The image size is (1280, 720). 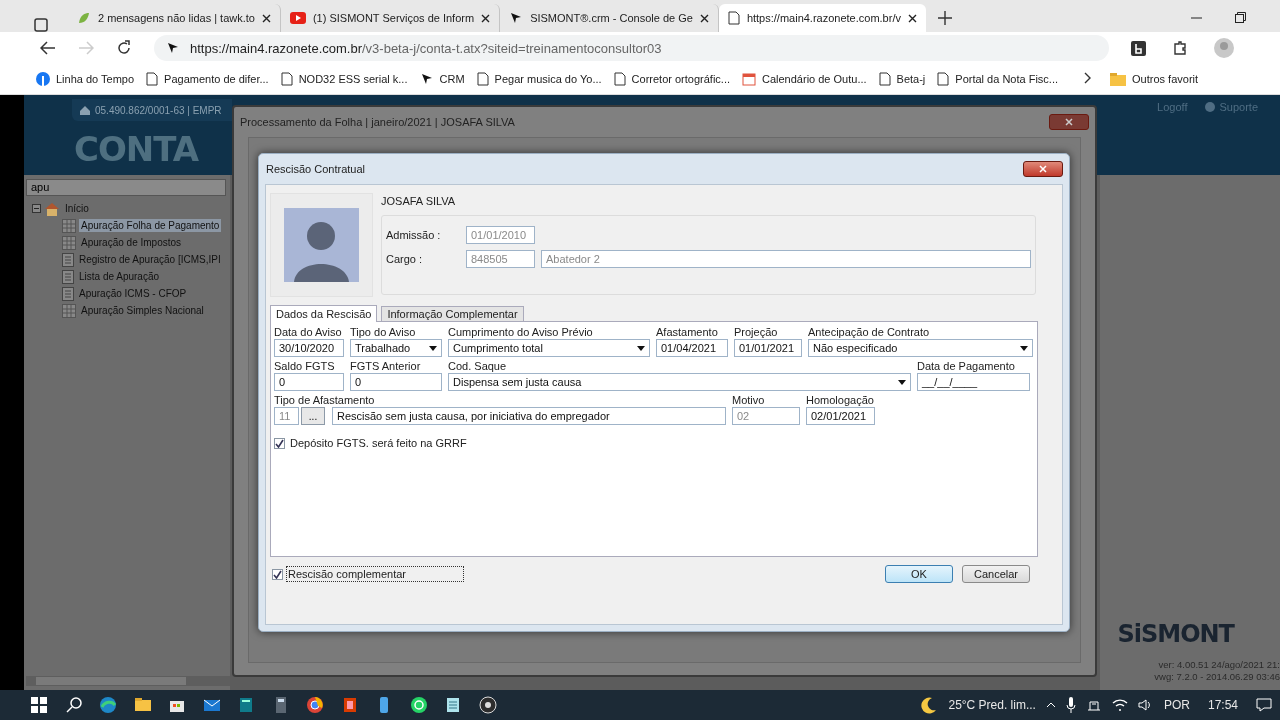 I want to click on network-icon, so click(x=1093, y=705).